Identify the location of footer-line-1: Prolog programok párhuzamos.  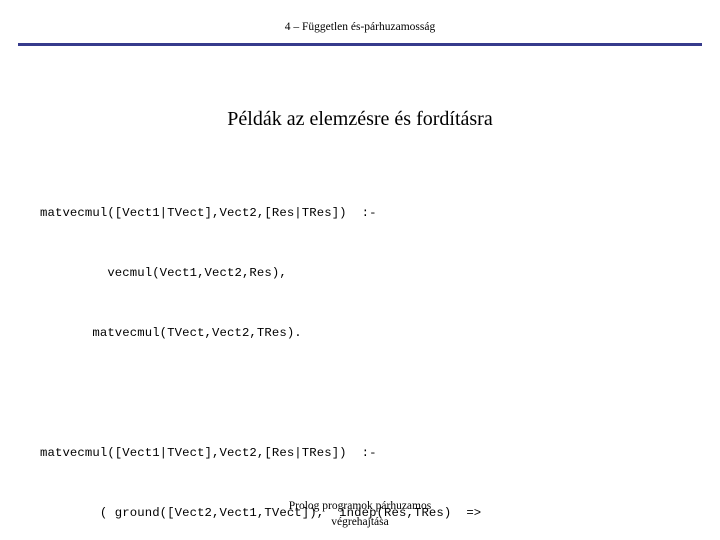
(360, 506).